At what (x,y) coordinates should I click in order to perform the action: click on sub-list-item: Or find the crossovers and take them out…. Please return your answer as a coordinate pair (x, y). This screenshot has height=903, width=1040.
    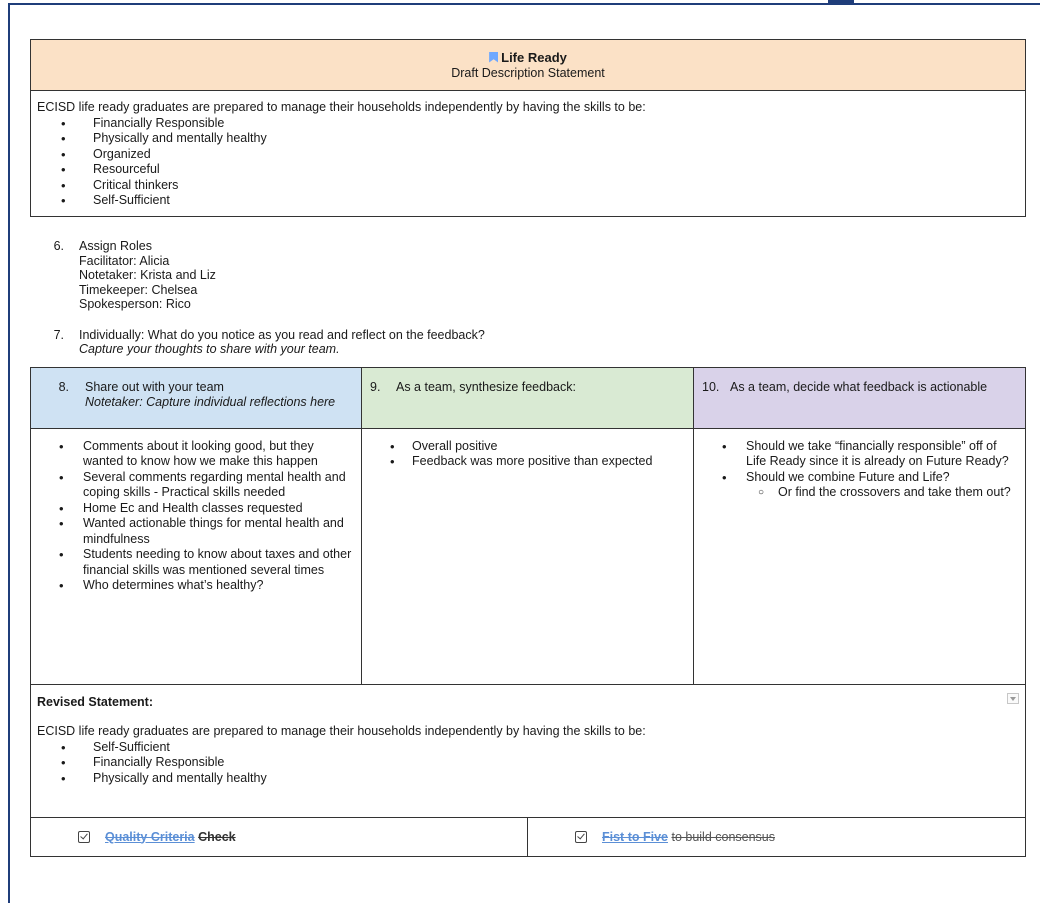
    Looking at the image, I should click on (859, 493).